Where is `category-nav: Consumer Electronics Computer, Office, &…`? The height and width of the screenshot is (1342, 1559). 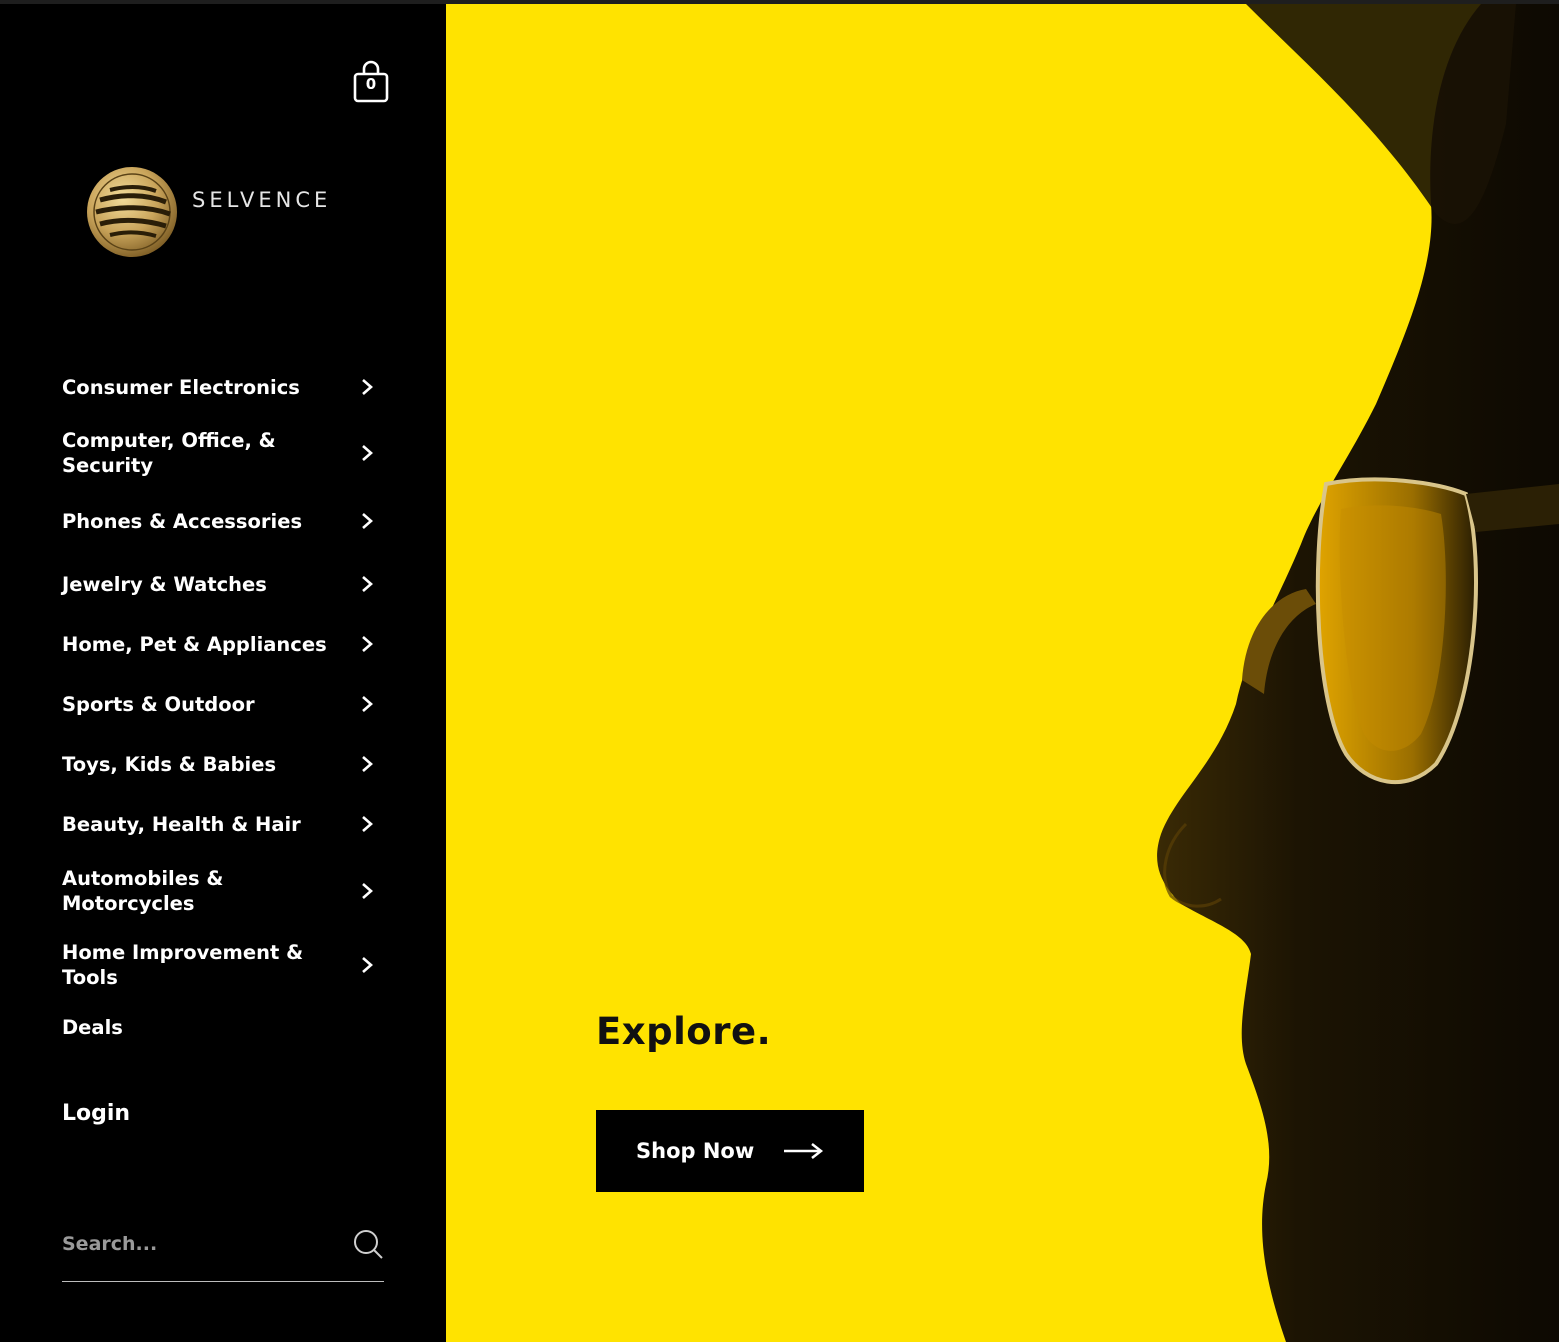
category-nav: Consumer Electronics Computer, Office, &… is located at coordinates (222, 703).